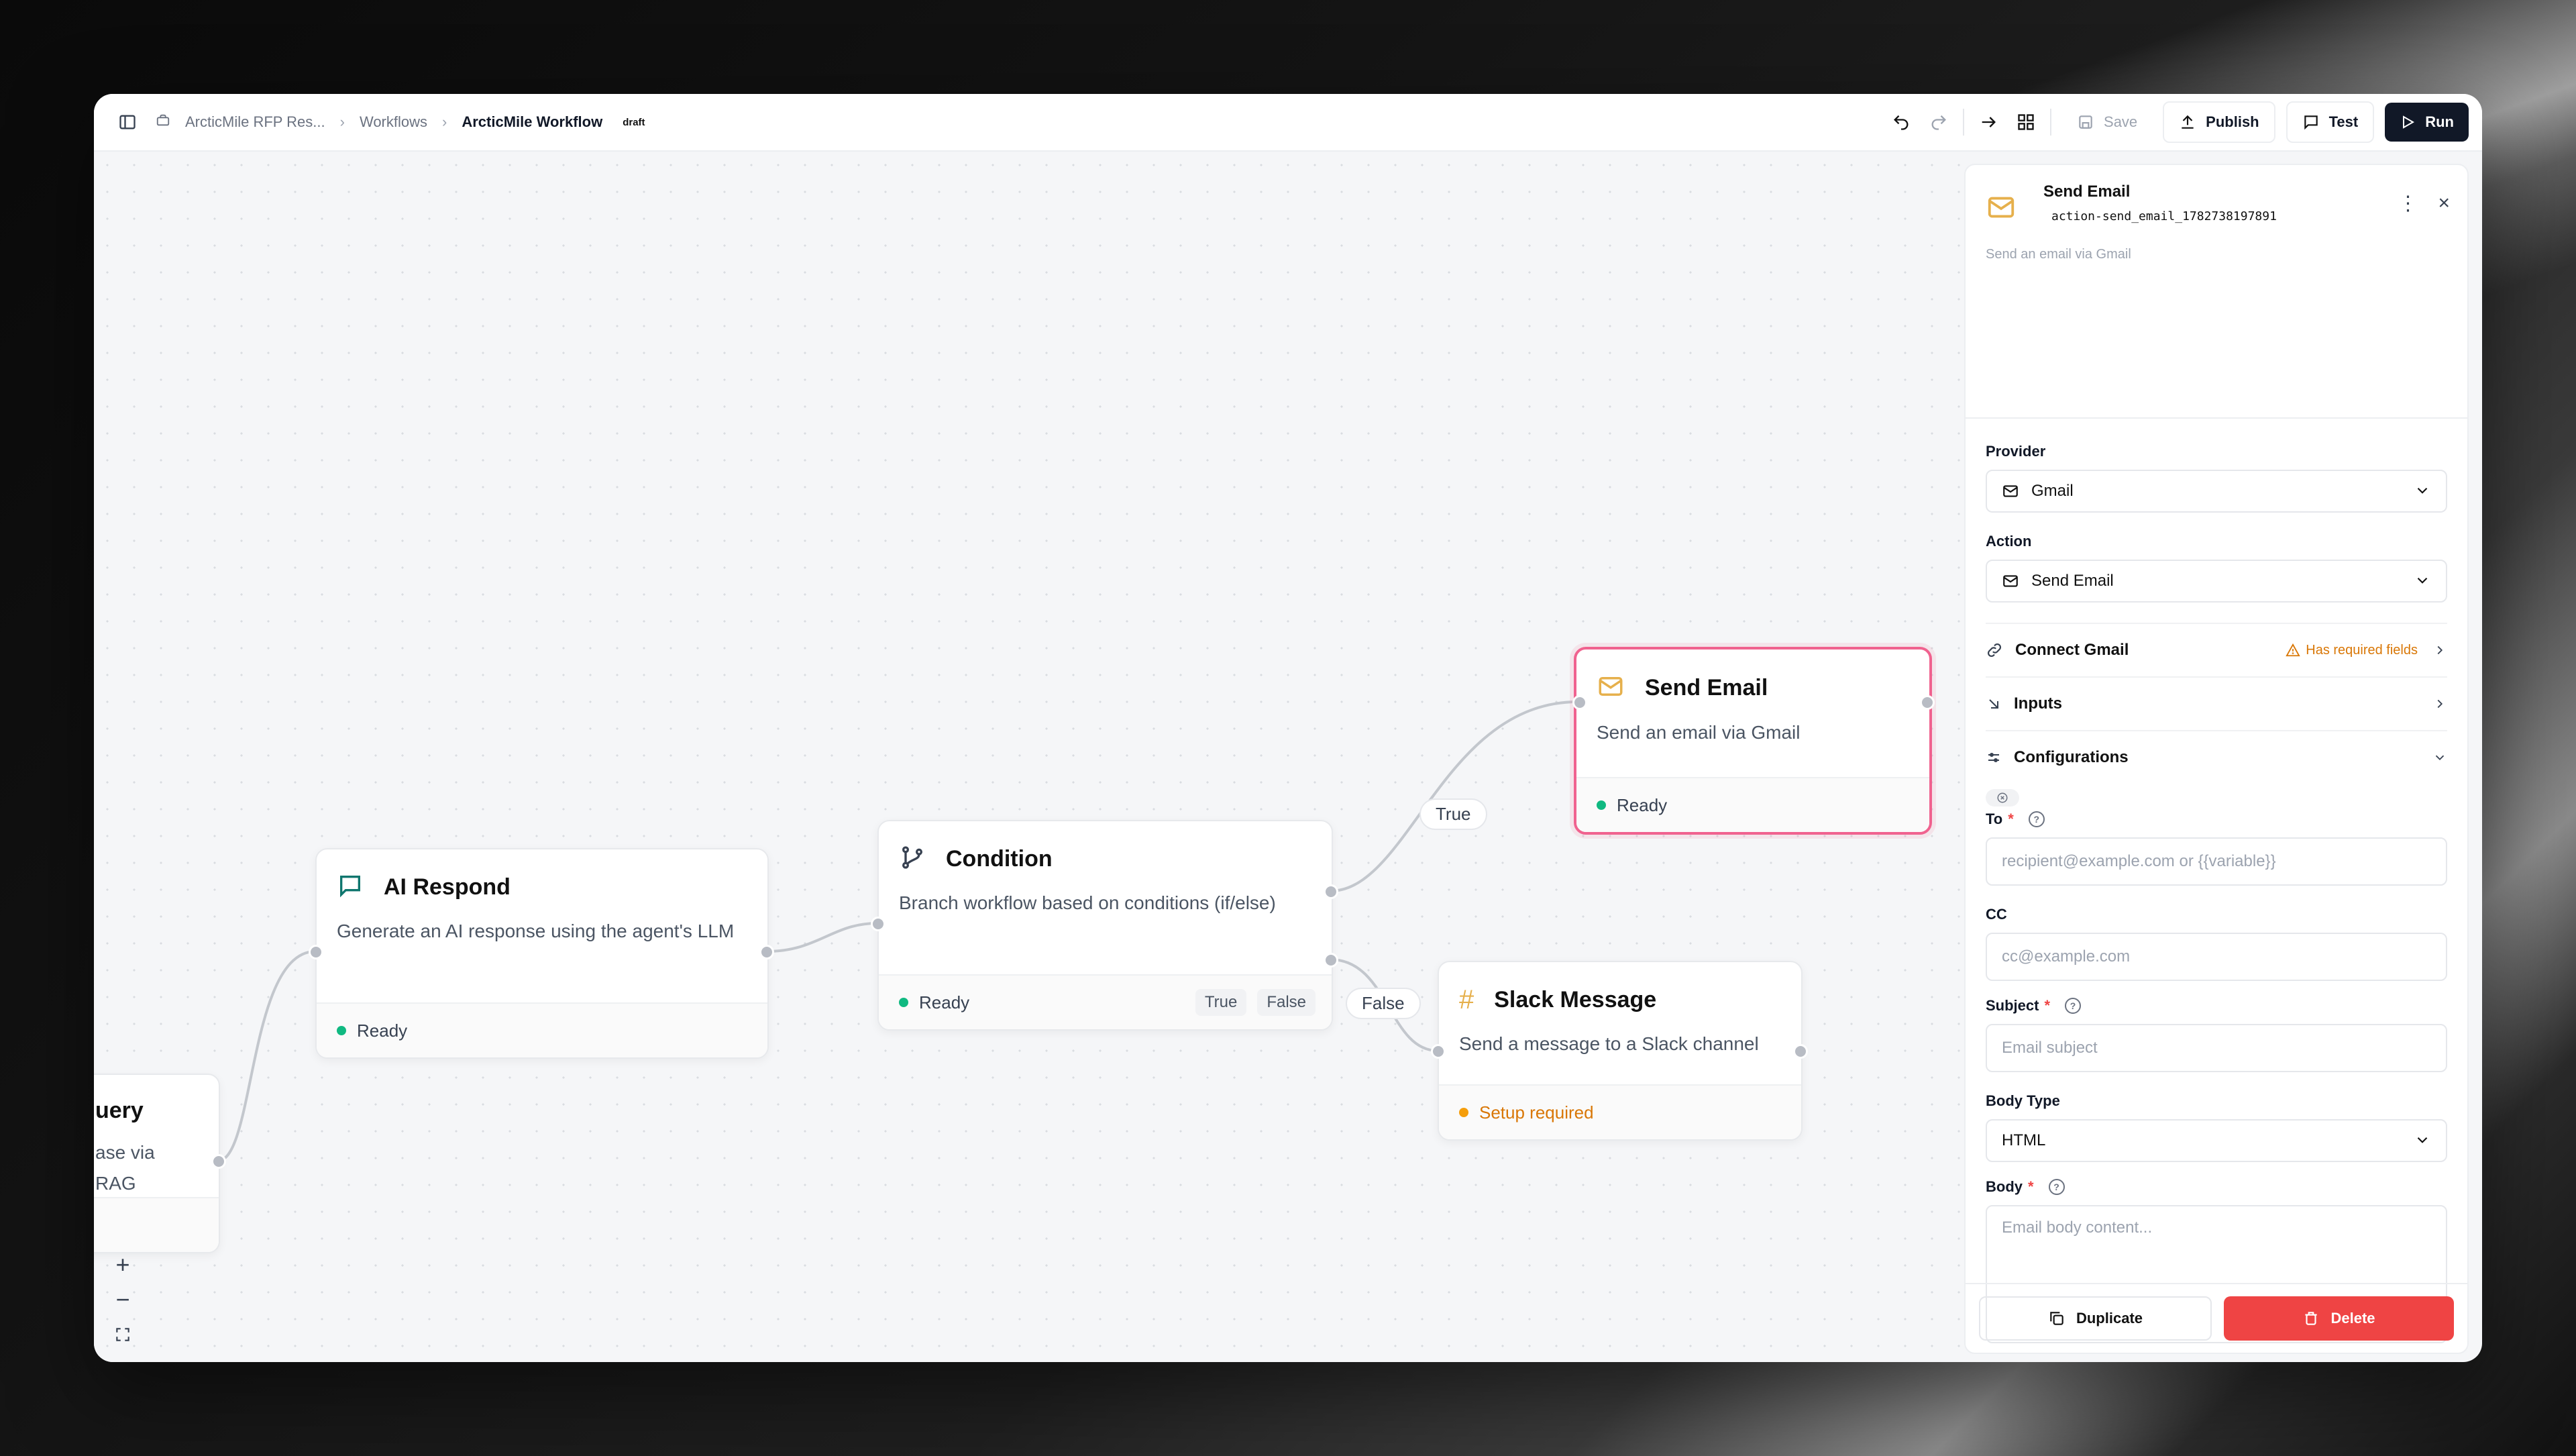  Describe the element at coordinates (2085, 122) in the screenshot. I see `save-icon` at that location.